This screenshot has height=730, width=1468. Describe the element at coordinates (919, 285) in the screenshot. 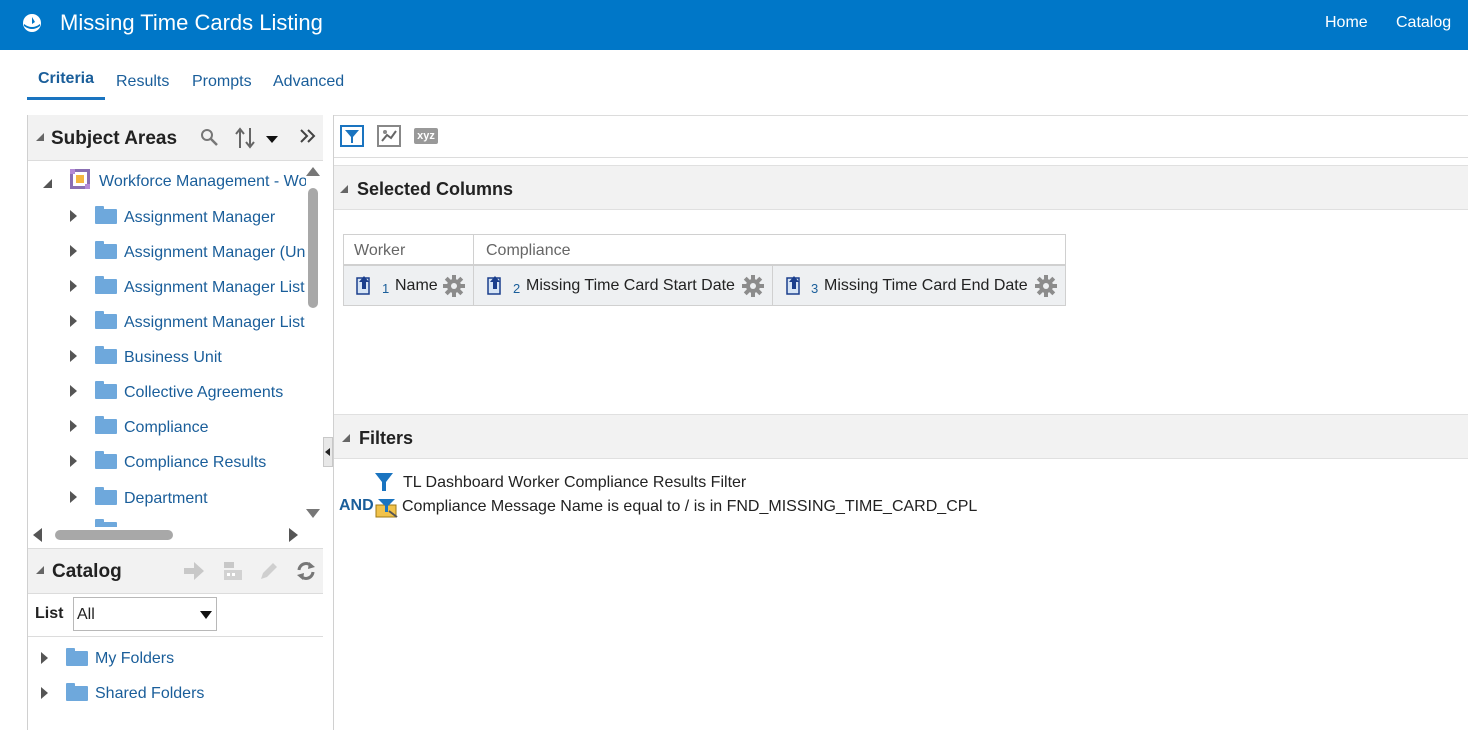

I see `column-missing-time-card-end-date: 3 Missing Time Card End Date` at that location.